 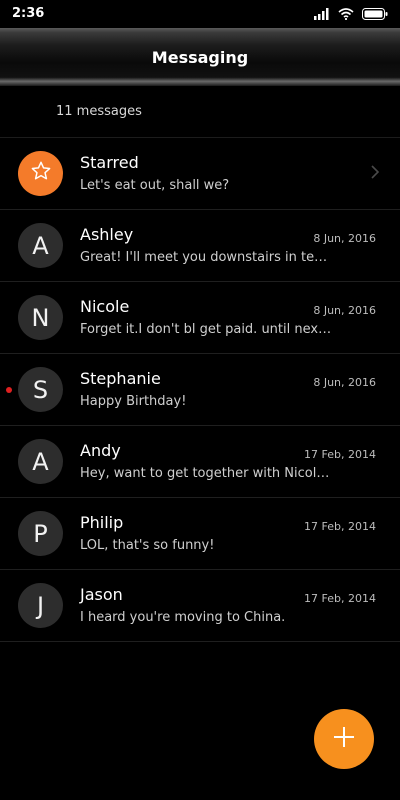 I want to click on unread-indicator, so click(x=9, y=390).